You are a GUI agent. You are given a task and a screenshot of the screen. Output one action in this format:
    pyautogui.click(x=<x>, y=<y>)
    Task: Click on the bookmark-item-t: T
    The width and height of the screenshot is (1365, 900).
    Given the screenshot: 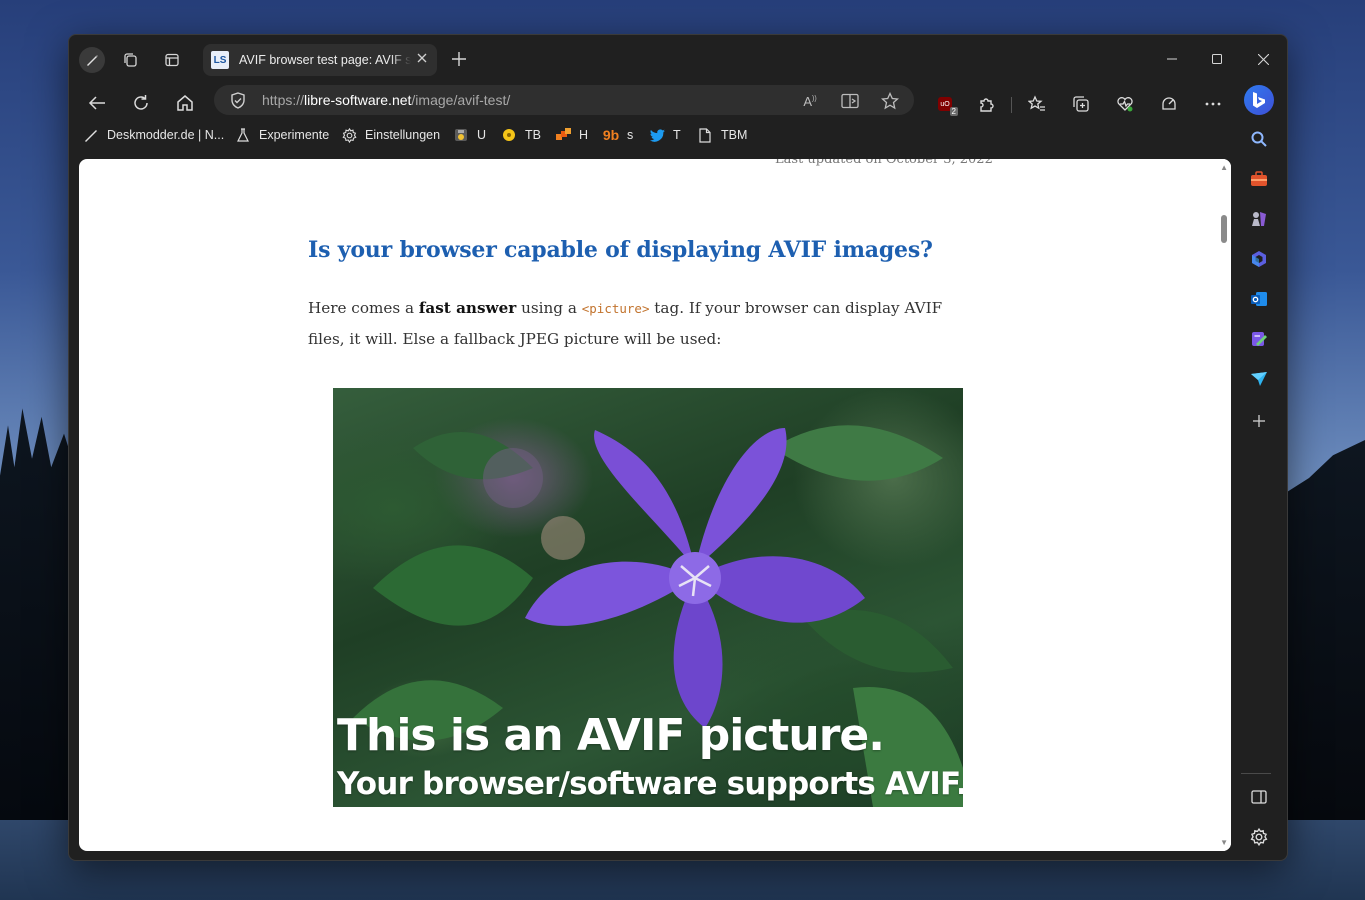 What is the action you would take?
    pyautogui.click(x=665, y=135)
    